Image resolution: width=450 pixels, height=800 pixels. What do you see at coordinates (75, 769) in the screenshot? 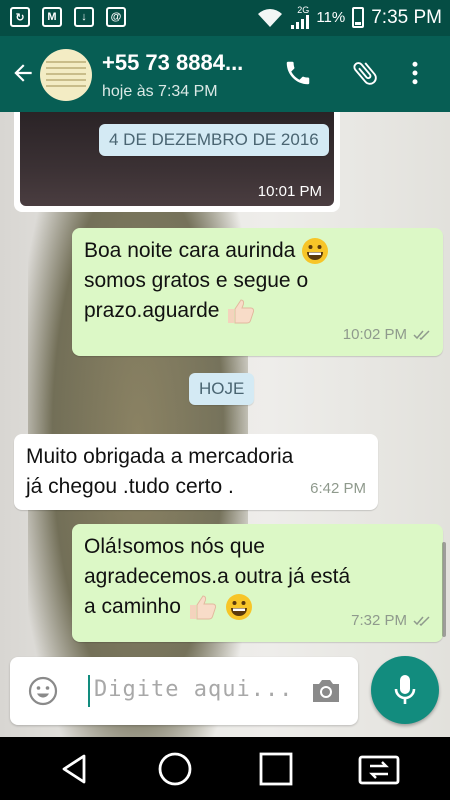
I see `back-nav-icon` at bounding box center [75, 769].